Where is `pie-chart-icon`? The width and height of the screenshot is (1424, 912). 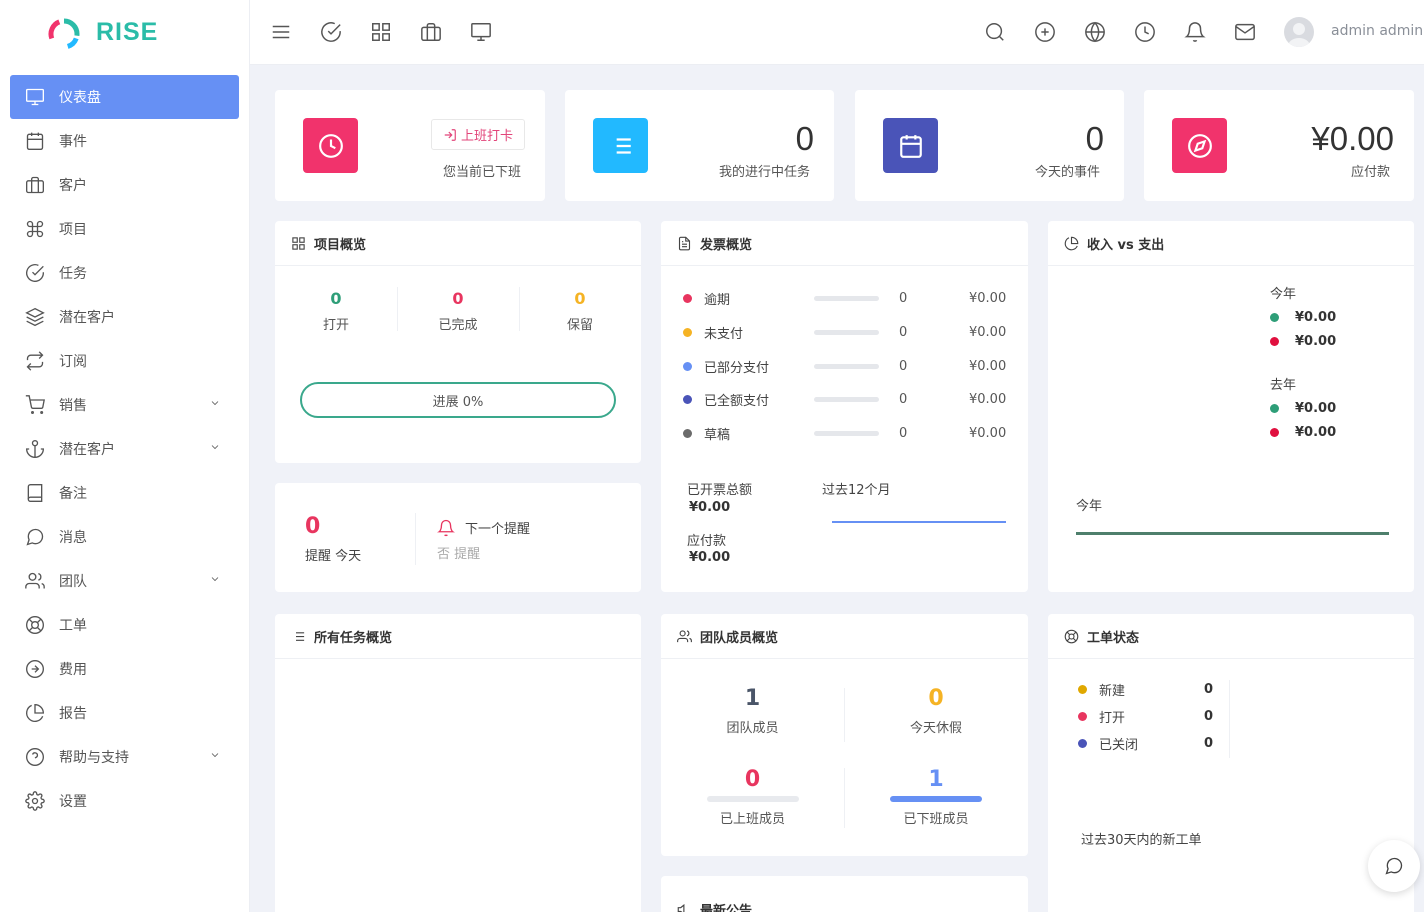 pie-chart-icon is located at coordinates (1071, 243).